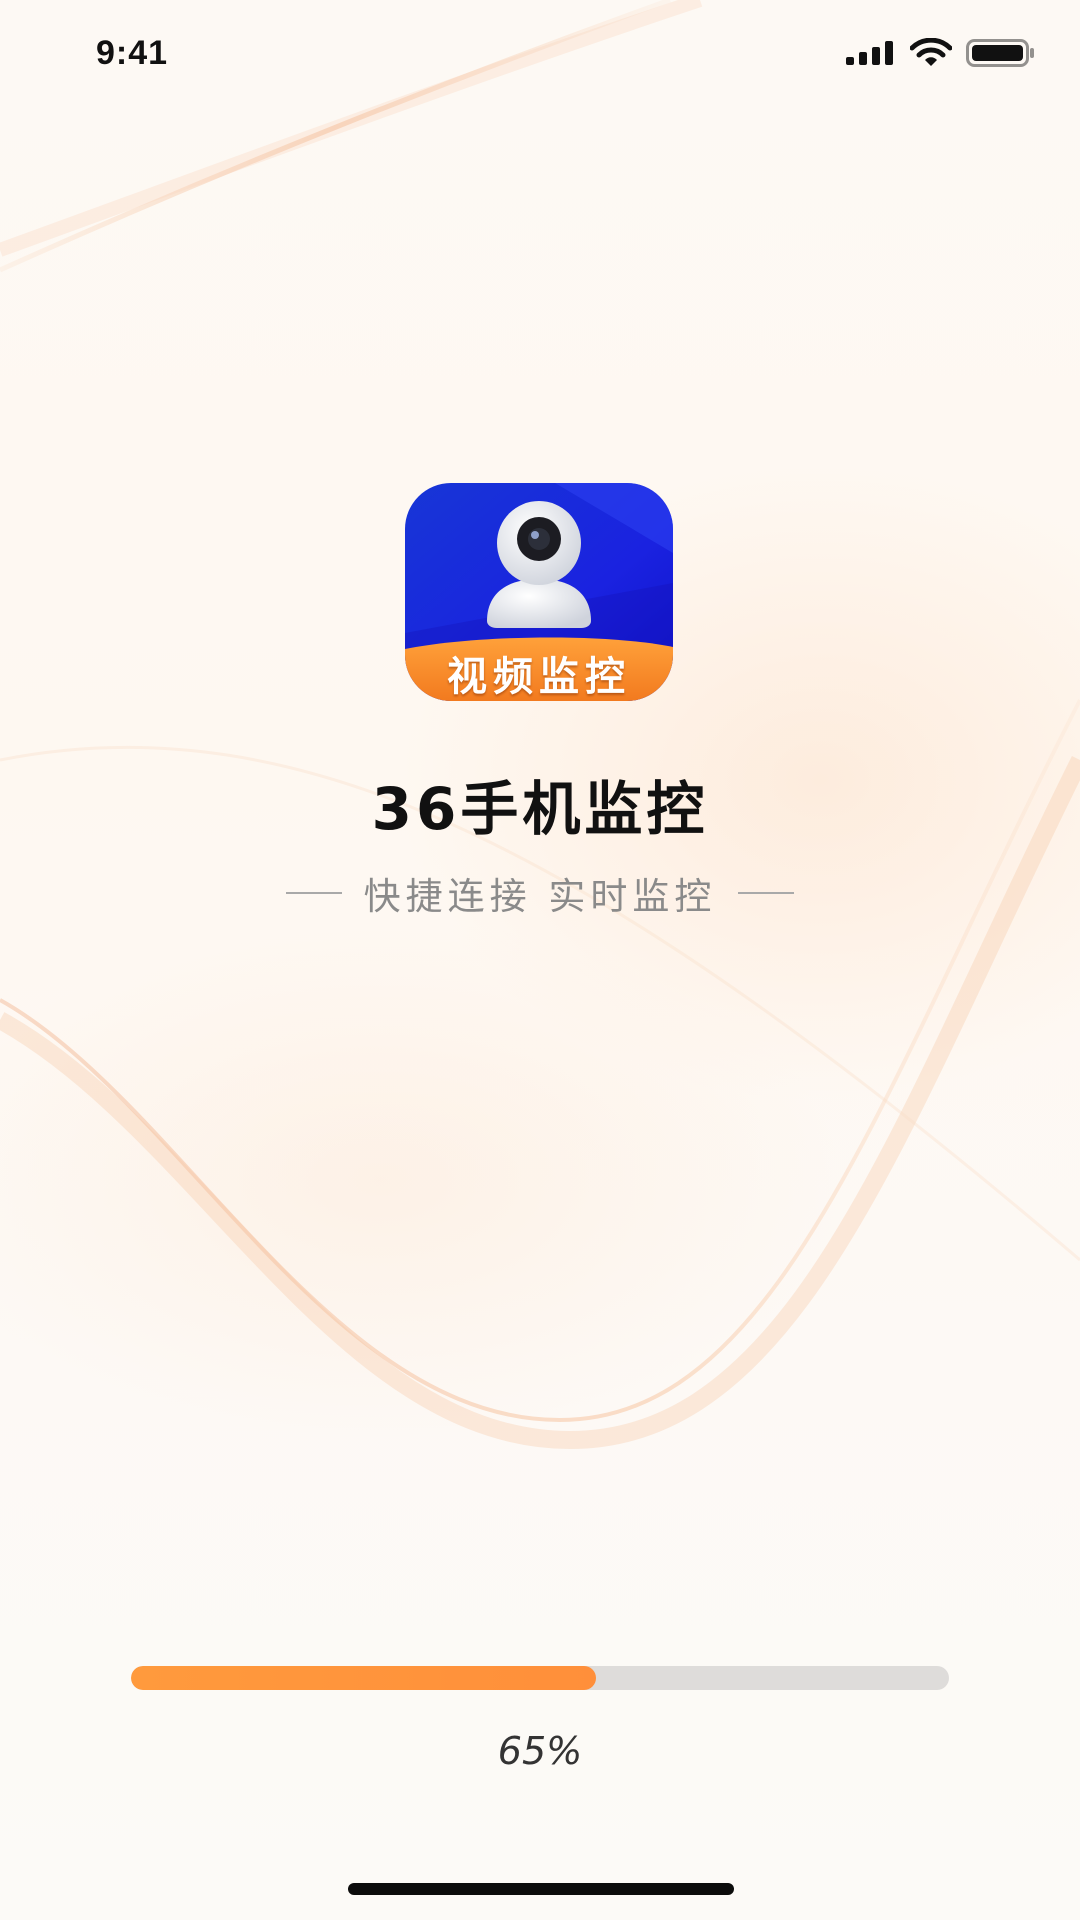  I want to click on security-camera-app-icon: 视频监控, so click(539, 592).